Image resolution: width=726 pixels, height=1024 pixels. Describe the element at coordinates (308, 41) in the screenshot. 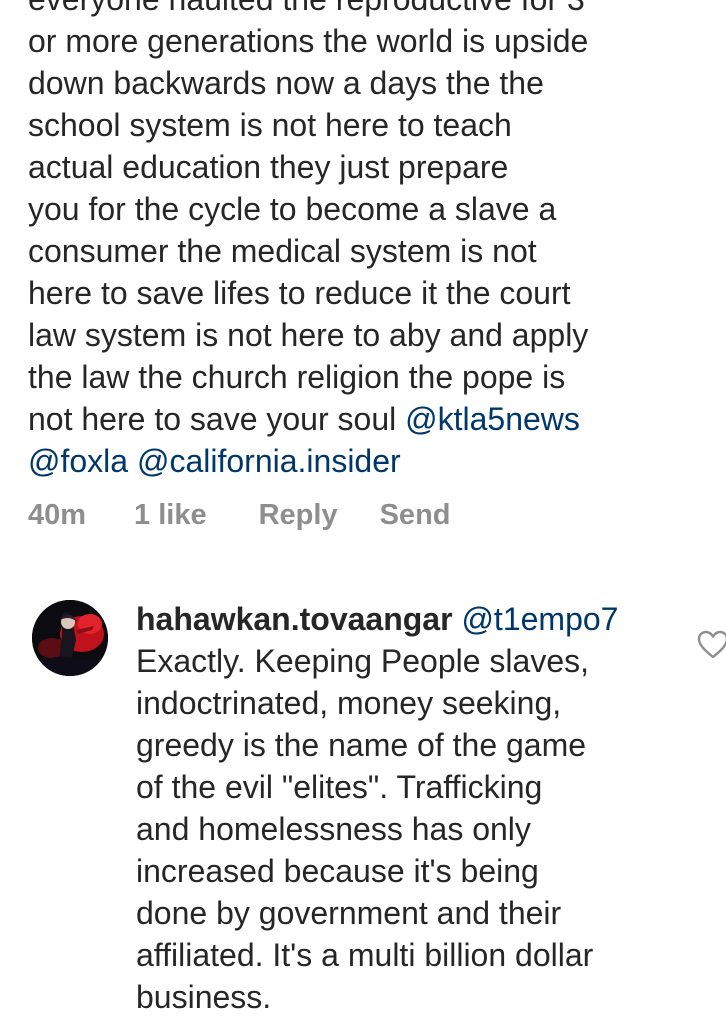

I see `comment-text-line: or more generations the world is upside` at that location.